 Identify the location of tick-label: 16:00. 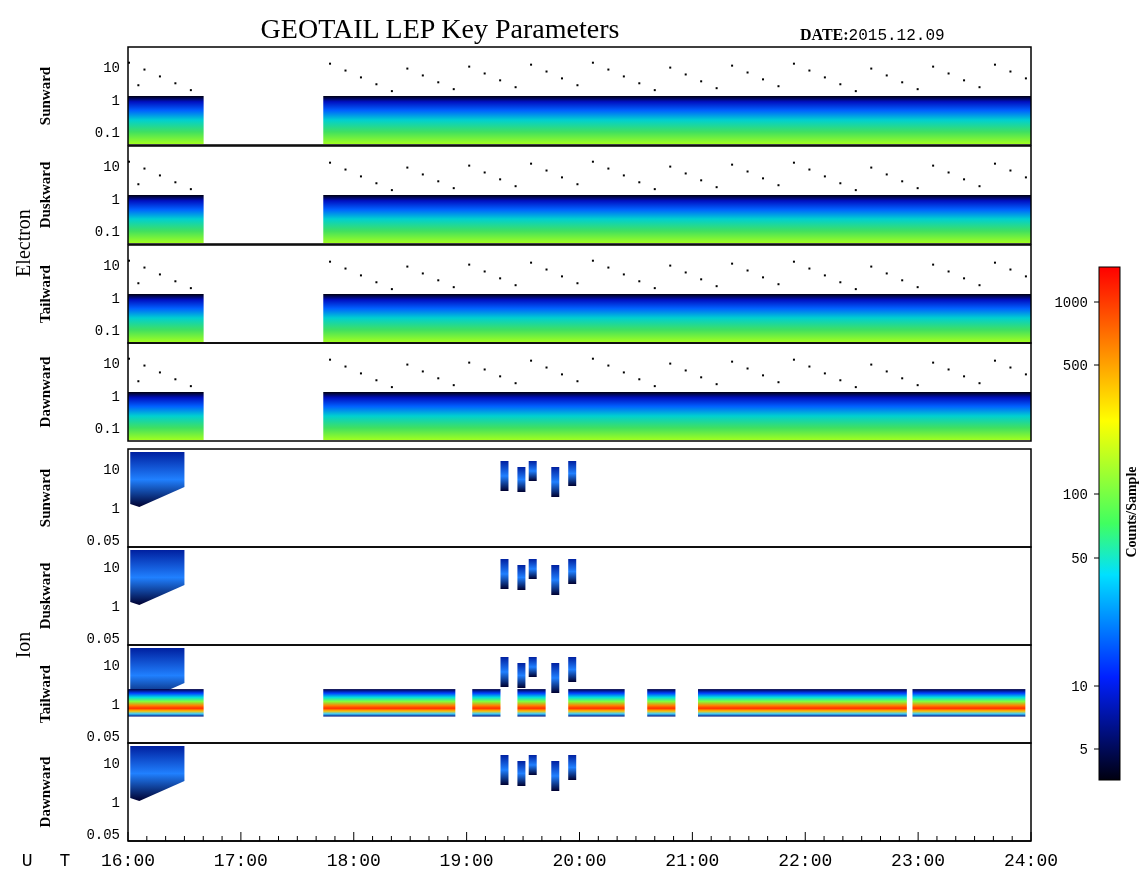
(128, 861).